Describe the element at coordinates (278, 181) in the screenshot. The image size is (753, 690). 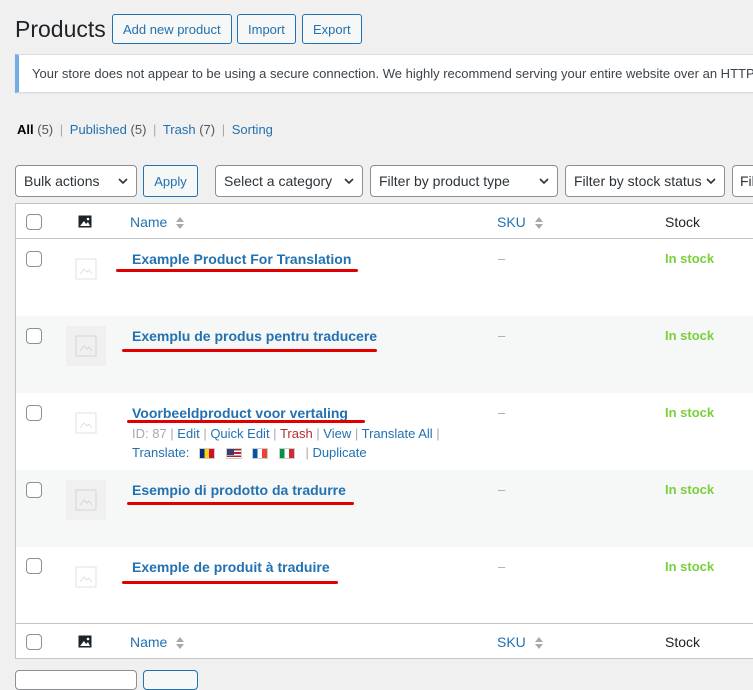
I see `category-select-label: Select a category` at that location.